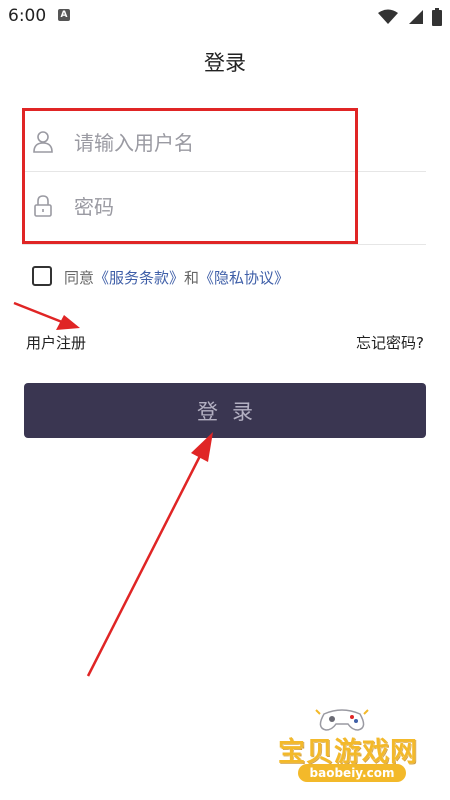  What do you see at coordinates (225, 410) in the screenshot?
I see `login-button: 登录` at bounding box center [225, 410].